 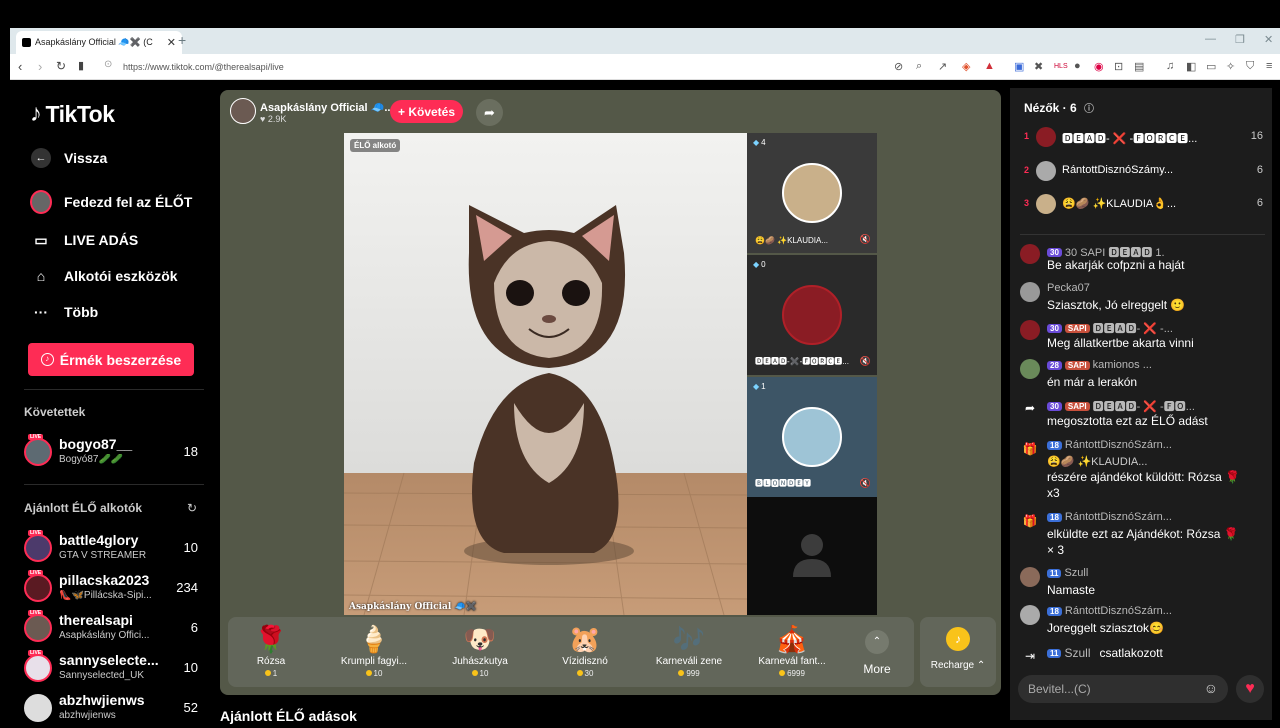 I want to click on extension-box-icon: ▤, so click(x=1139, y=66).